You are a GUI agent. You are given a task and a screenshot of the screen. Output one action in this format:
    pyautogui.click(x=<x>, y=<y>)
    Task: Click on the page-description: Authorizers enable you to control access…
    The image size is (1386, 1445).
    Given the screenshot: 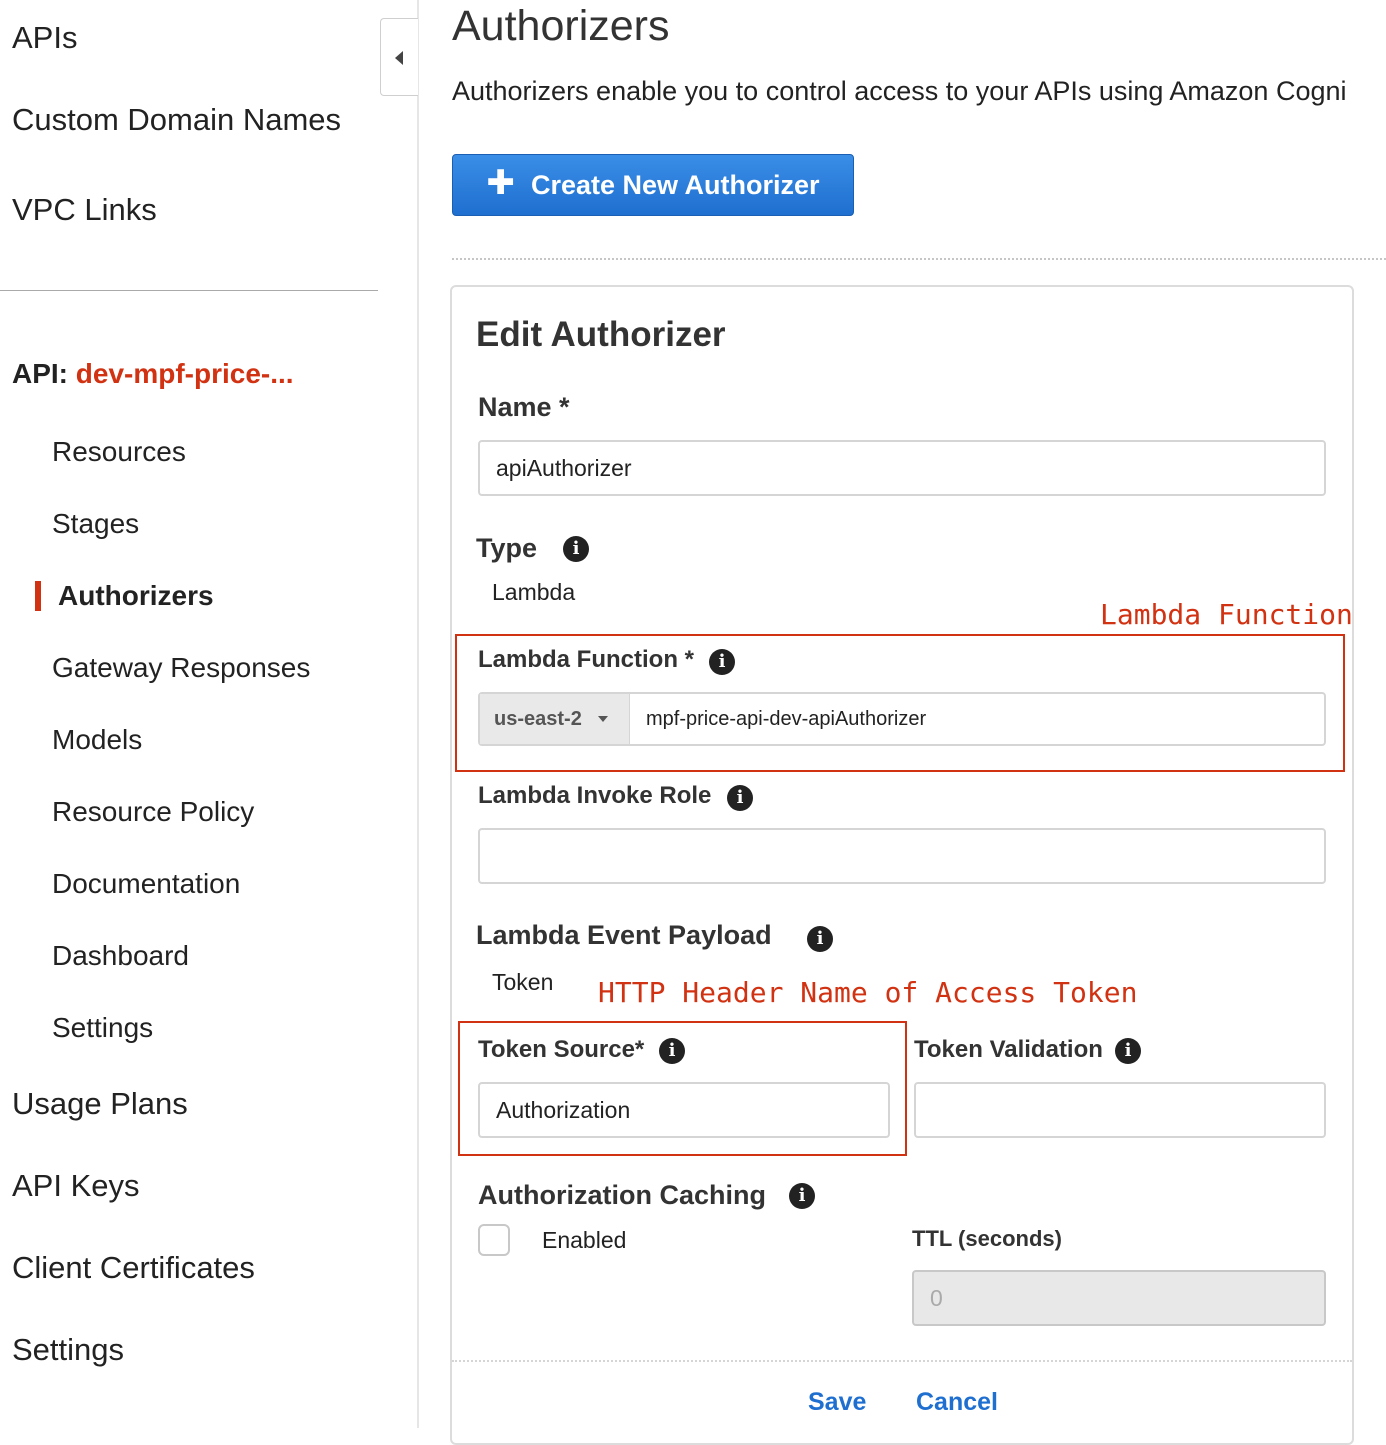 What is the action you would take?
    pyautogui.click(x=899, y=91)
    